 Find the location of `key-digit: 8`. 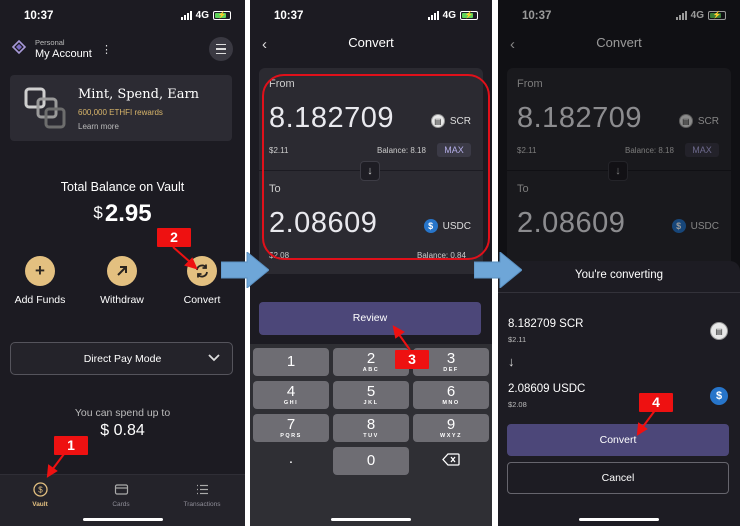

key-digit: 8 is located at coordinates (371, 424).